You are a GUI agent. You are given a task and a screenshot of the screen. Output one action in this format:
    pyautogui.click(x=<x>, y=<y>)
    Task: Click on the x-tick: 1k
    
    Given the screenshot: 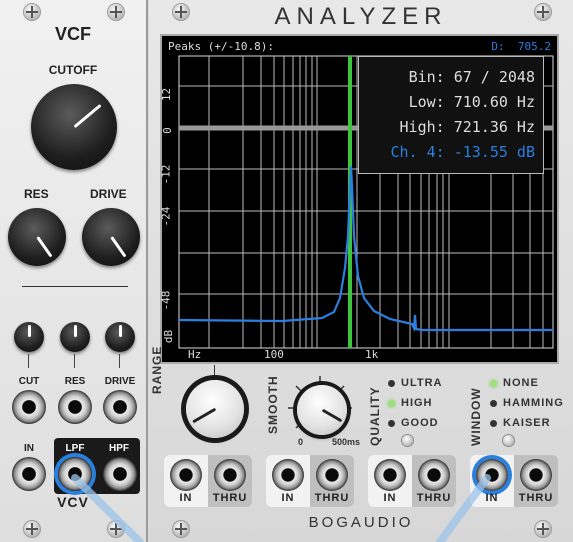 What is the action you would take?
    pyautogui.click(x=372, y=354)
    